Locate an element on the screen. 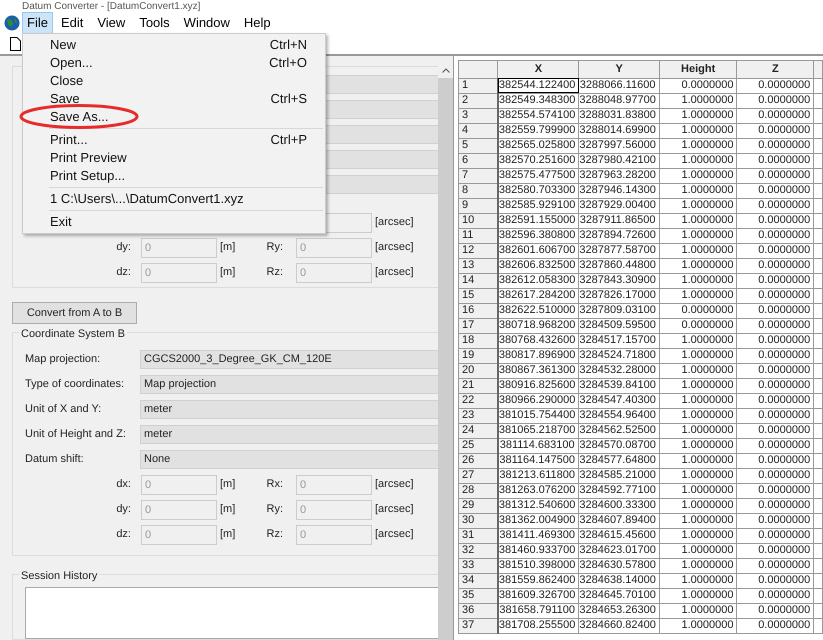 Image resolution: width=823 pixels, height=640 pixels. row-header: 24 is located at coordinates (478, 430).